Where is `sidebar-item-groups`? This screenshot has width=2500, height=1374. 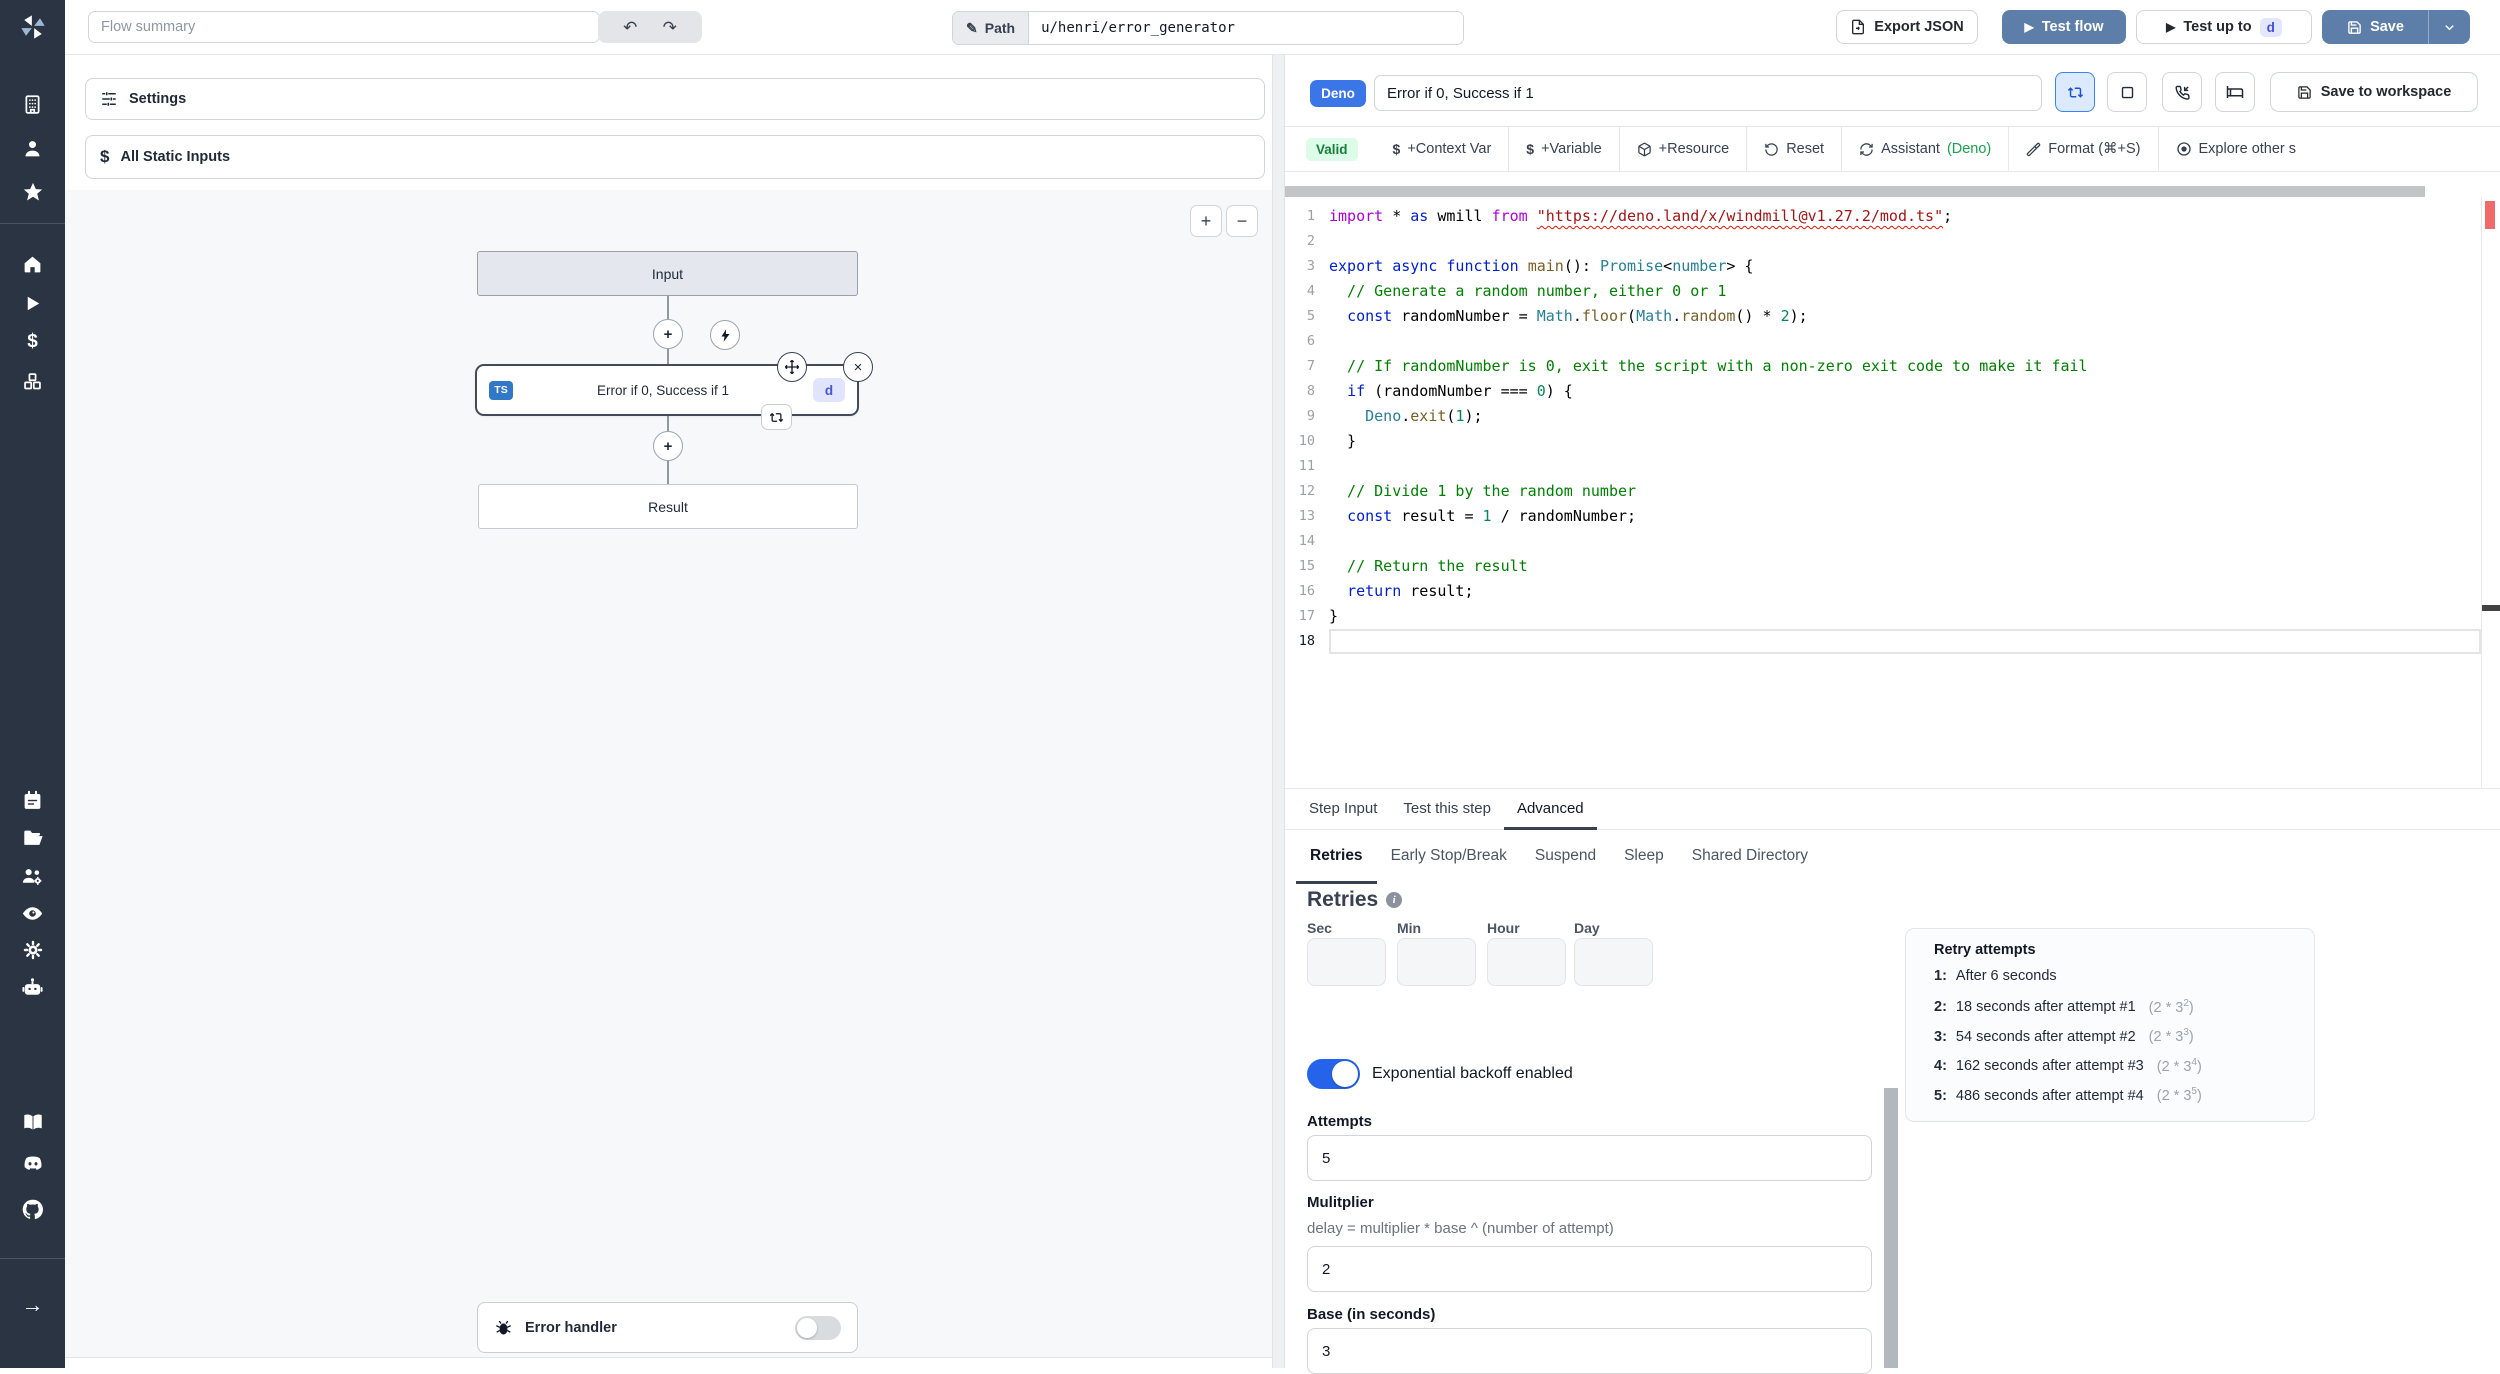 sidebar-item-groups is located at coordinates (32, 876).